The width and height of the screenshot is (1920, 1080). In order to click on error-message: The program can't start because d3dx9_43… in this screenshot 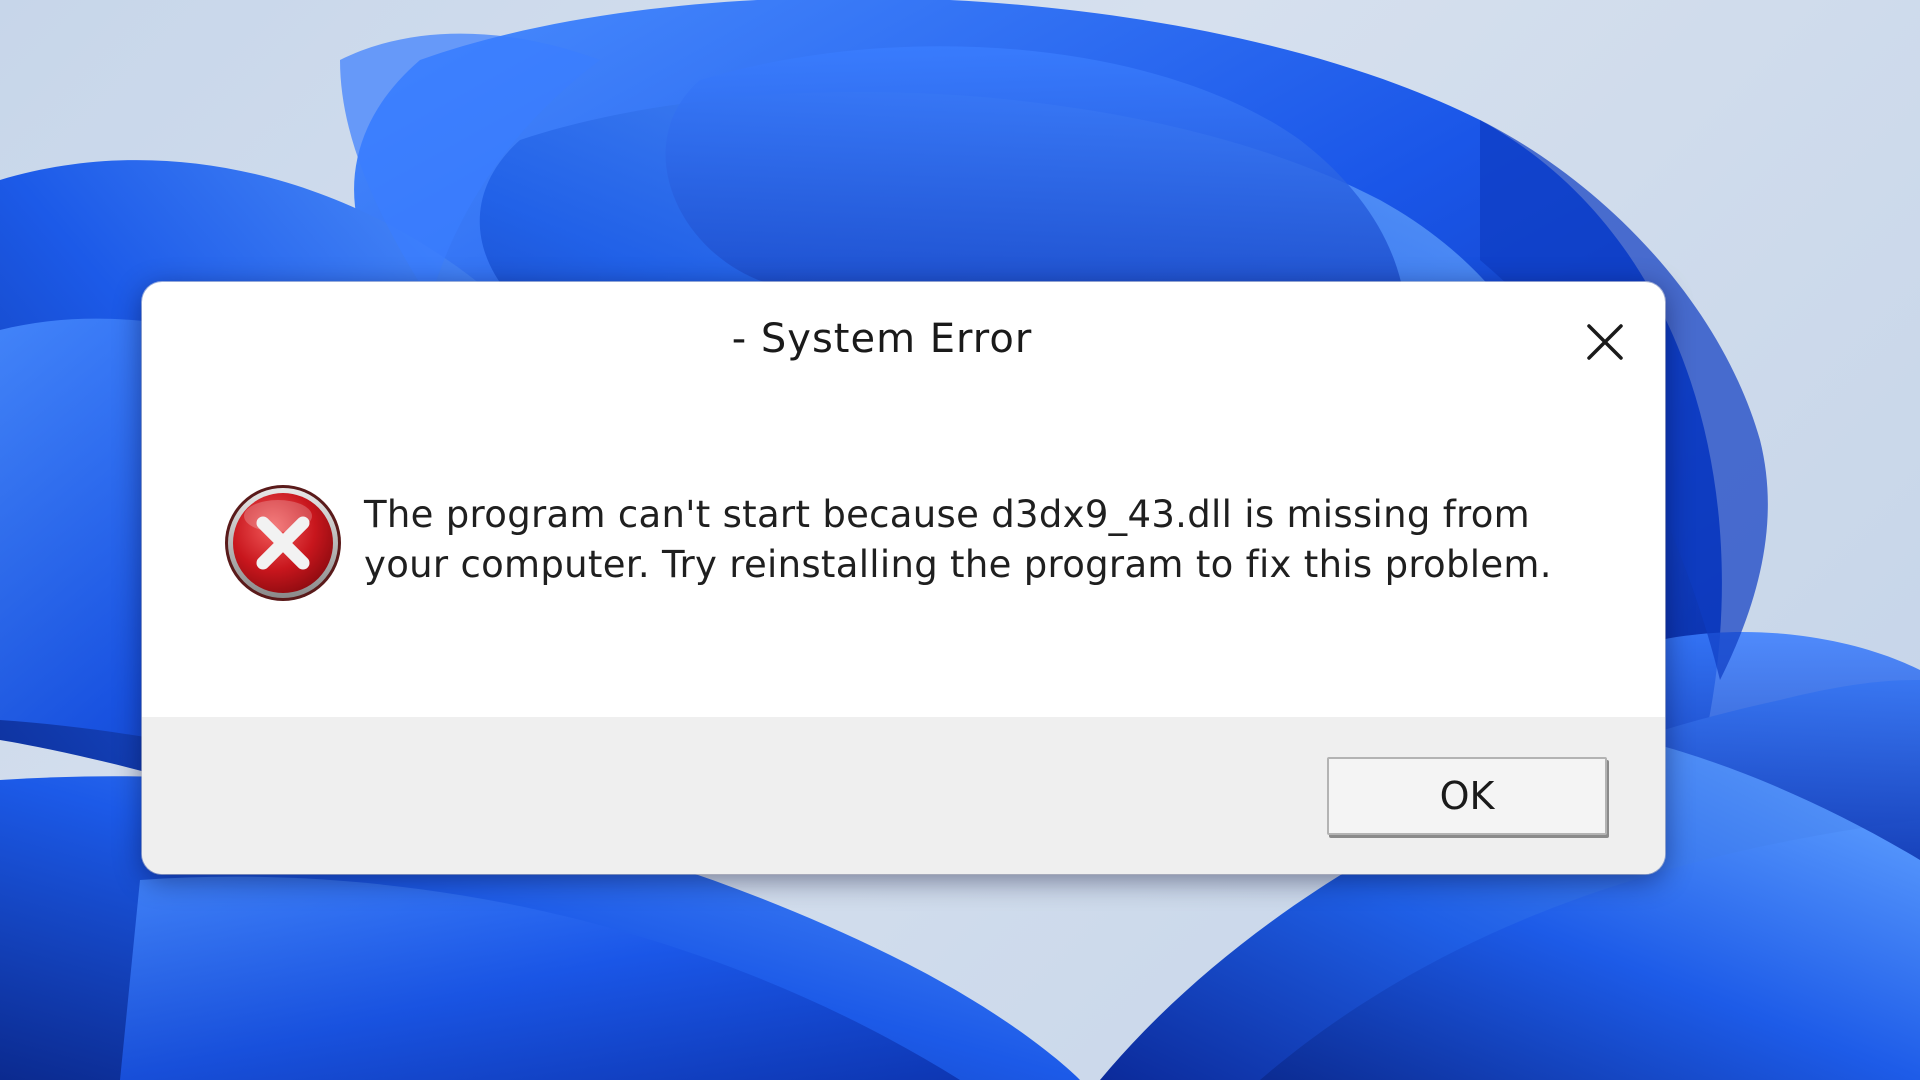, I will do `click(958, 539)`.